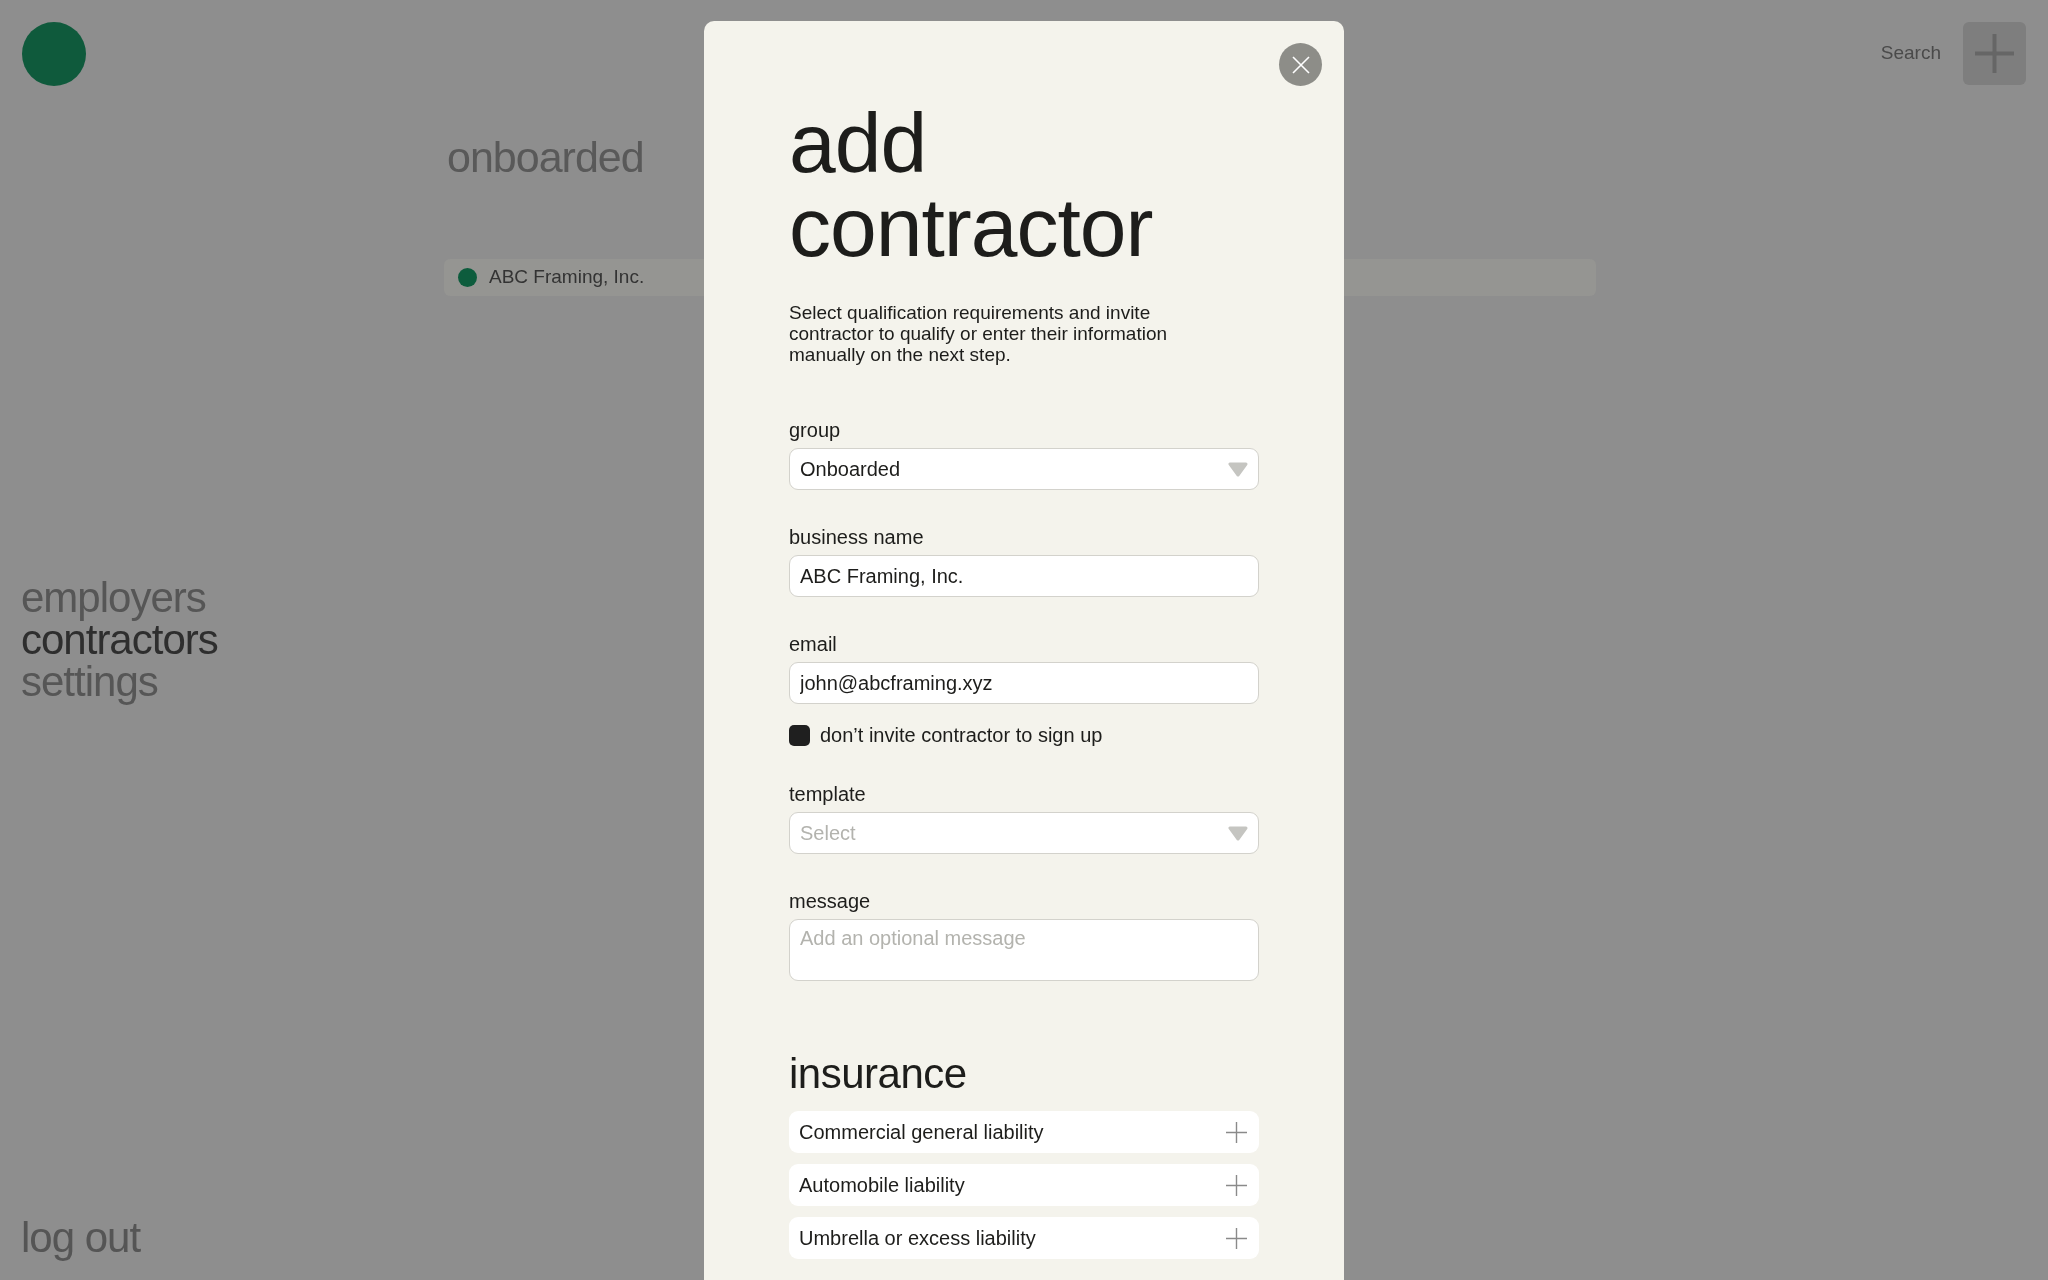 This screenshot has width=2048, height=1280. I want to click on field-label: business name, so click(856, 537).